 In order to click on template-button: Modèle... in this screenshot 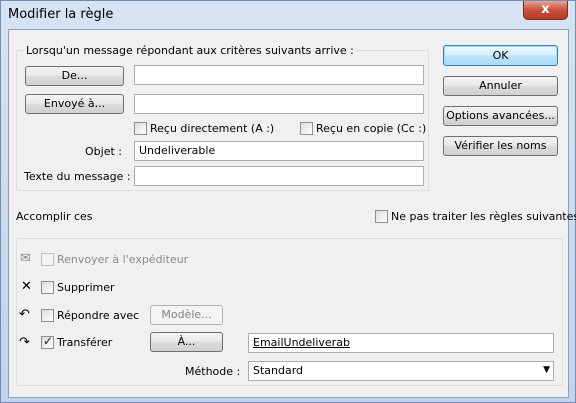, I will do `click(186, 315)`.